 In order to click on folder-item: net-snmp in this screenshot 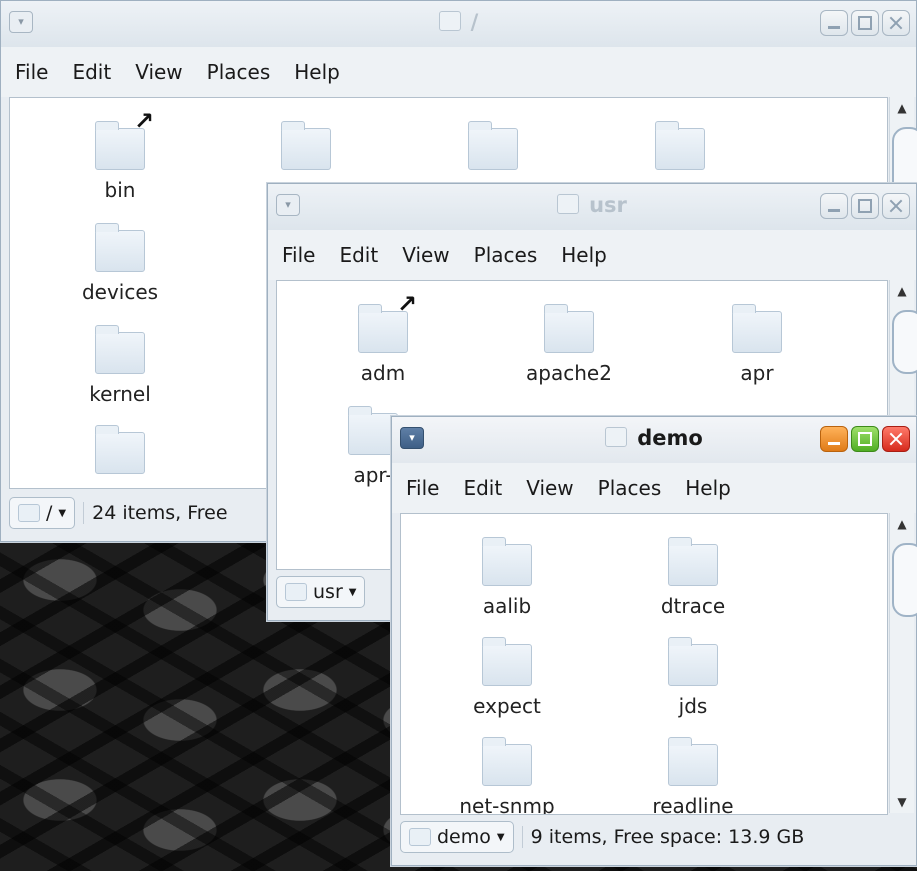, I will do `click(507, 775)`.